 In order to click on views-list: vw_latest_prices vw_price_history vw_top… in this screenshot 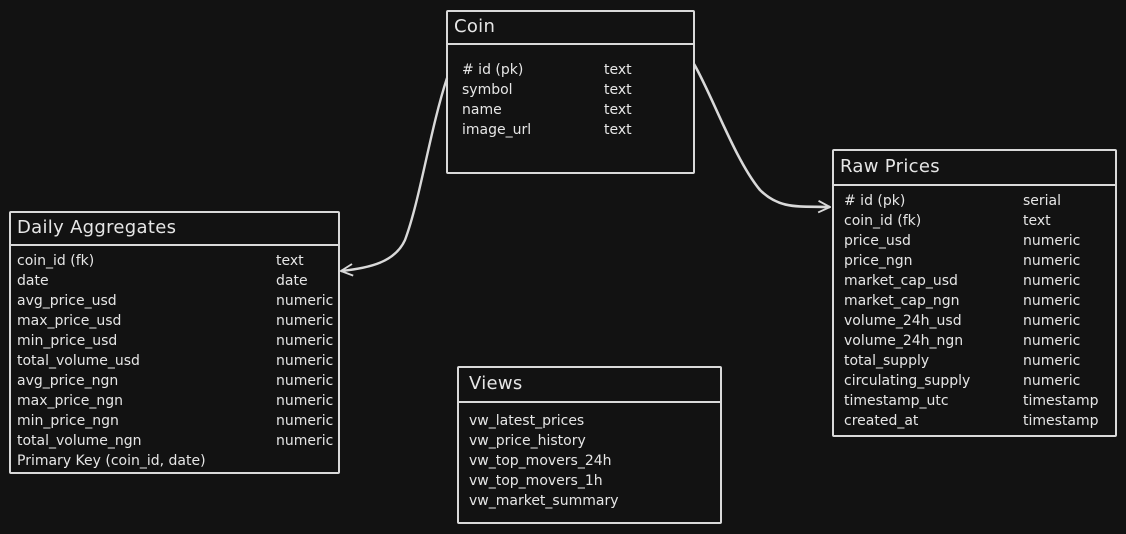, I will do `click(589, 462)`.